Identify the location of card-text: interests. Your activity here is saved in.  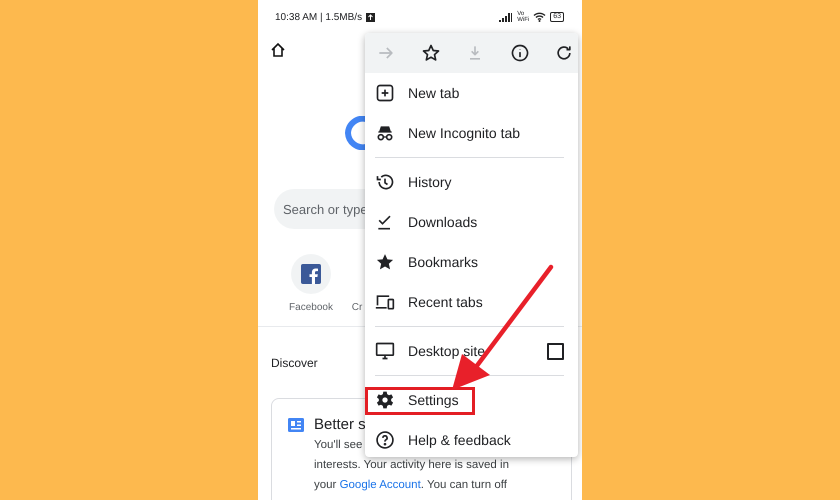
(411, 465).